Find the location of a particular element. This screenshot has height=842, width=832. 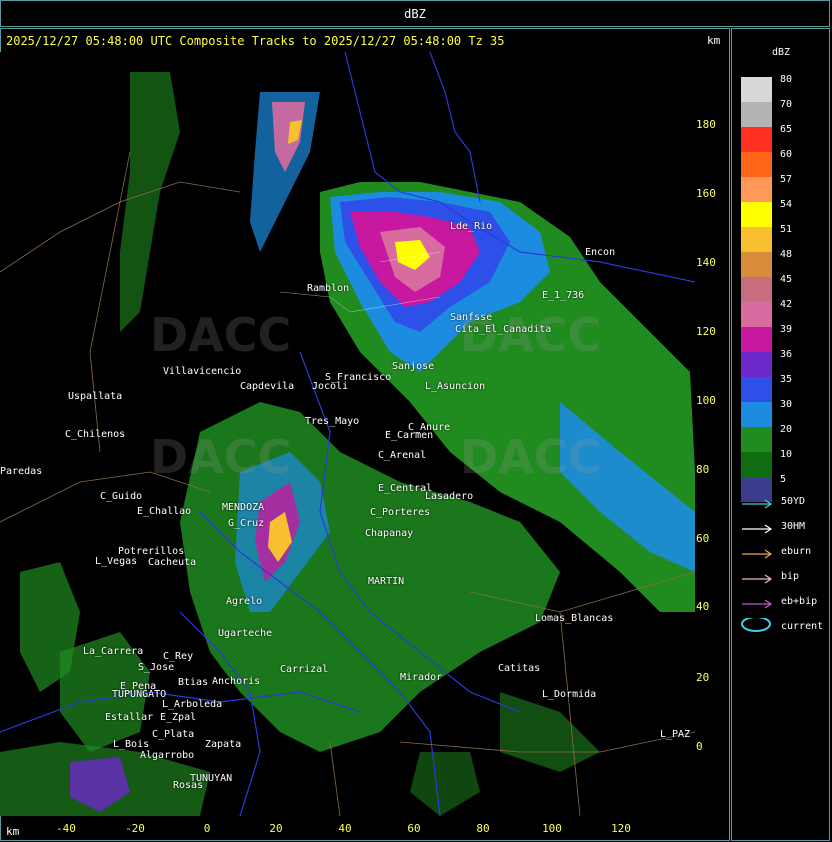

legend-label: 54 is located at coordinates (786, 204).